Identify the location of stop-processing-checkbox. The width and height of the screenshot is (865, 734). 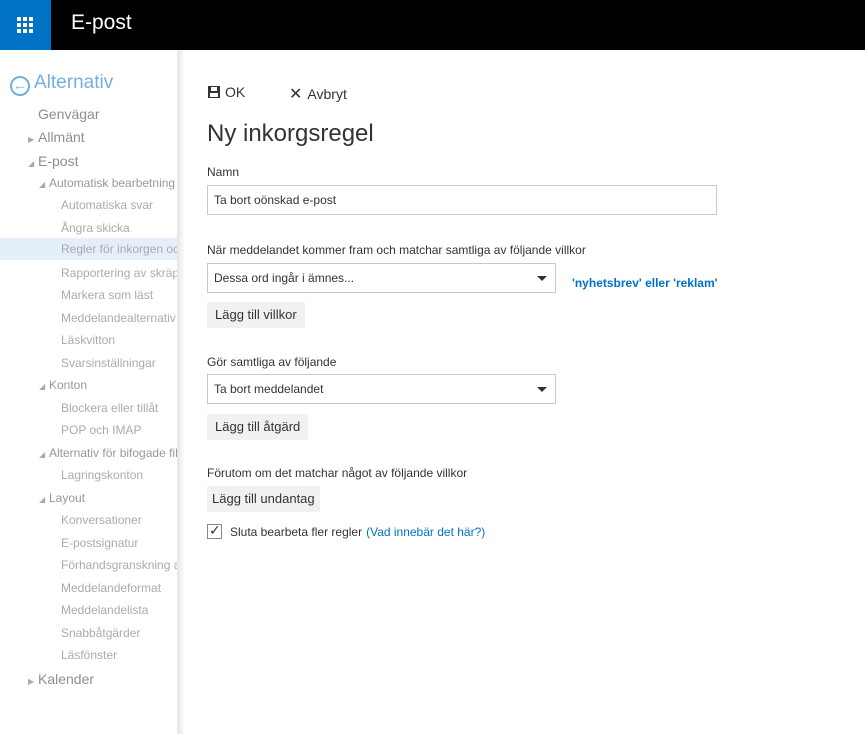
(214, 530).